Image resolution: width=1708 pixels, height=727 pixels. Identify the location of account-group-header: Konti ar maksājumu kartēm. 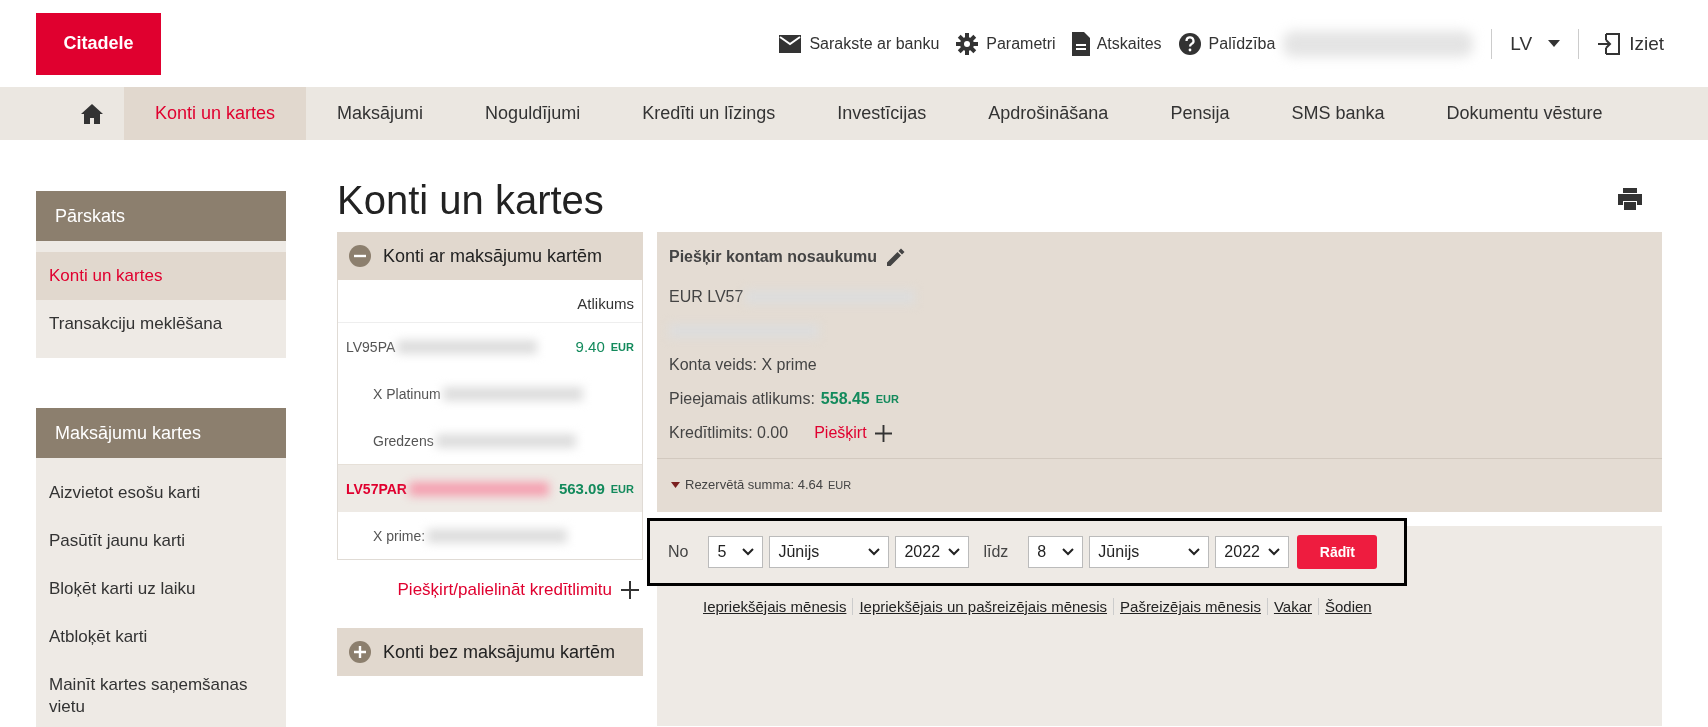
(490, 256).